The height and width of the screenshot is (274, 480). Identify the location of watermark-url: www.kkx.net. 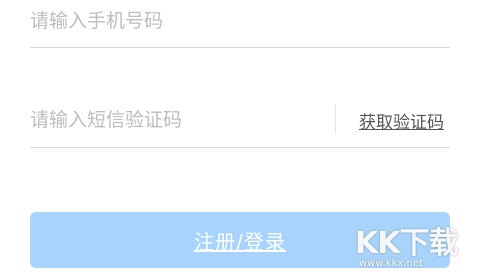
(391, 263).